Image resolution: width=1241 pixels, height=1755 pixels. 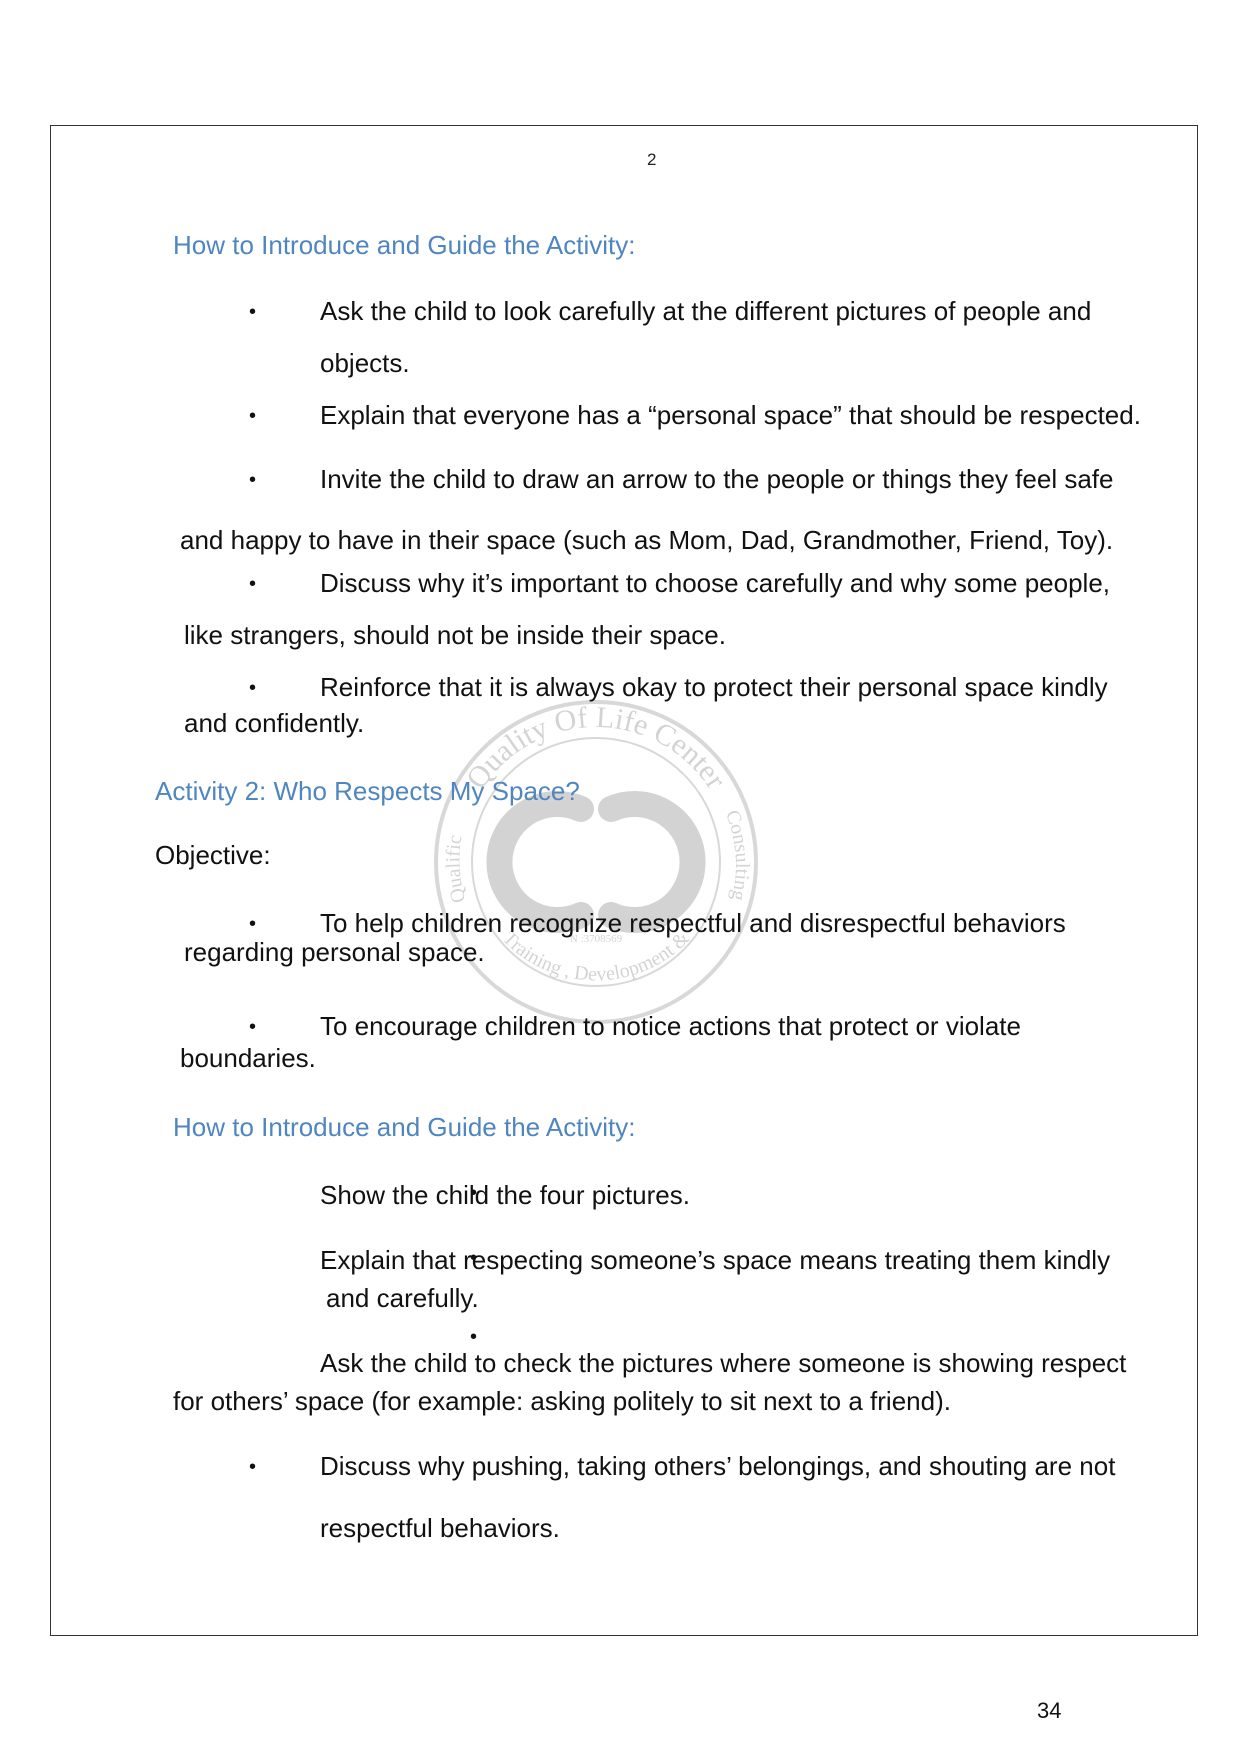 What do you see at coordinates (404, 245) in the screenshot?
I see `section1-heading: How to Introduce and Guide the Activity:` at bounding box center [404, 245].